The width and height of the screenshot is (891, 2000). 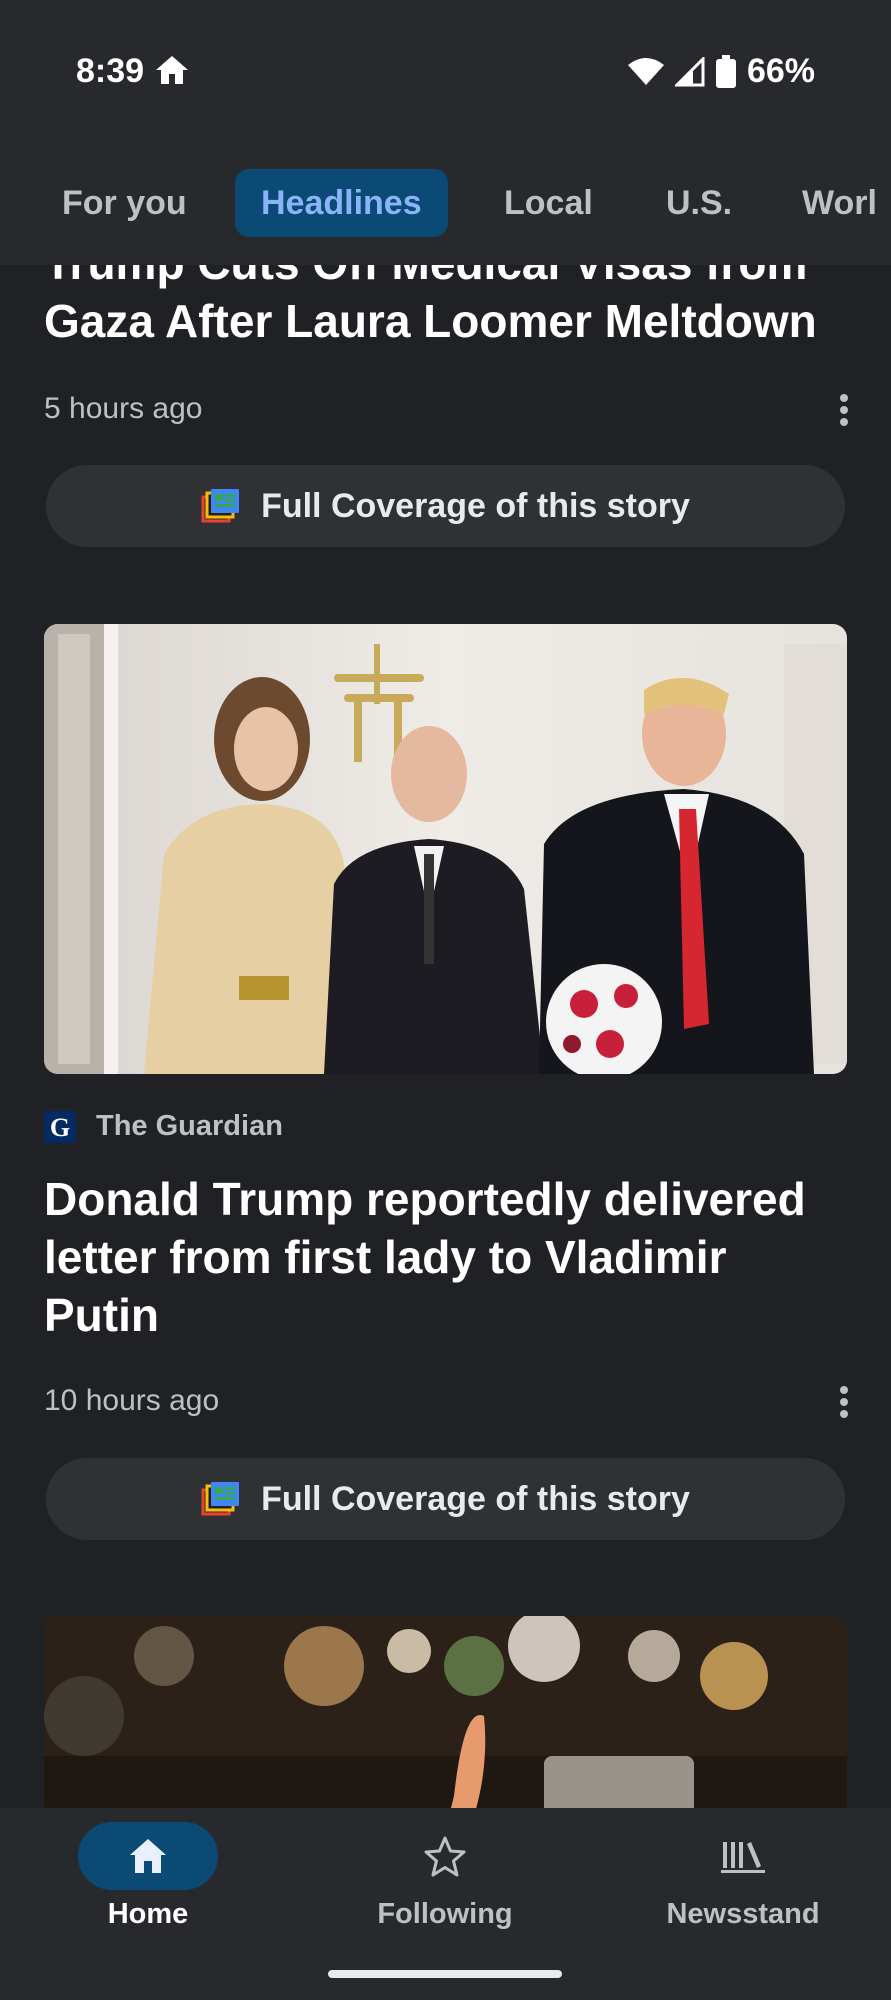 I want to click on nav-following-label: Following, so click(x=445, y=1914).